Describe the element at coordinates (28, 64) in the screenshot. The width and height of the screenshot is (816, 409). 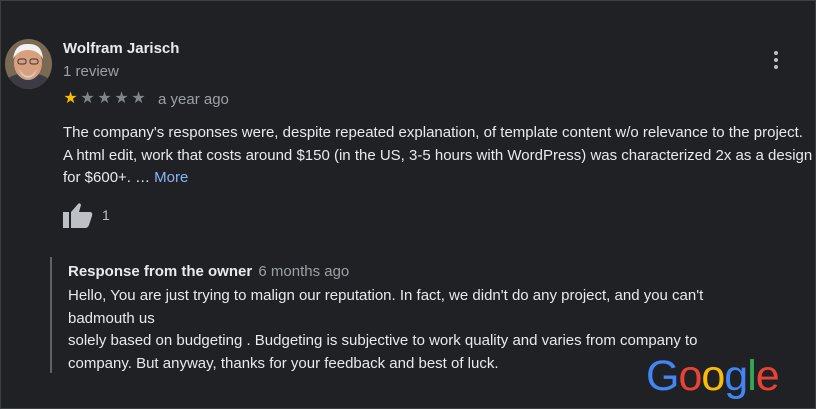
I see `avatar` at that location.